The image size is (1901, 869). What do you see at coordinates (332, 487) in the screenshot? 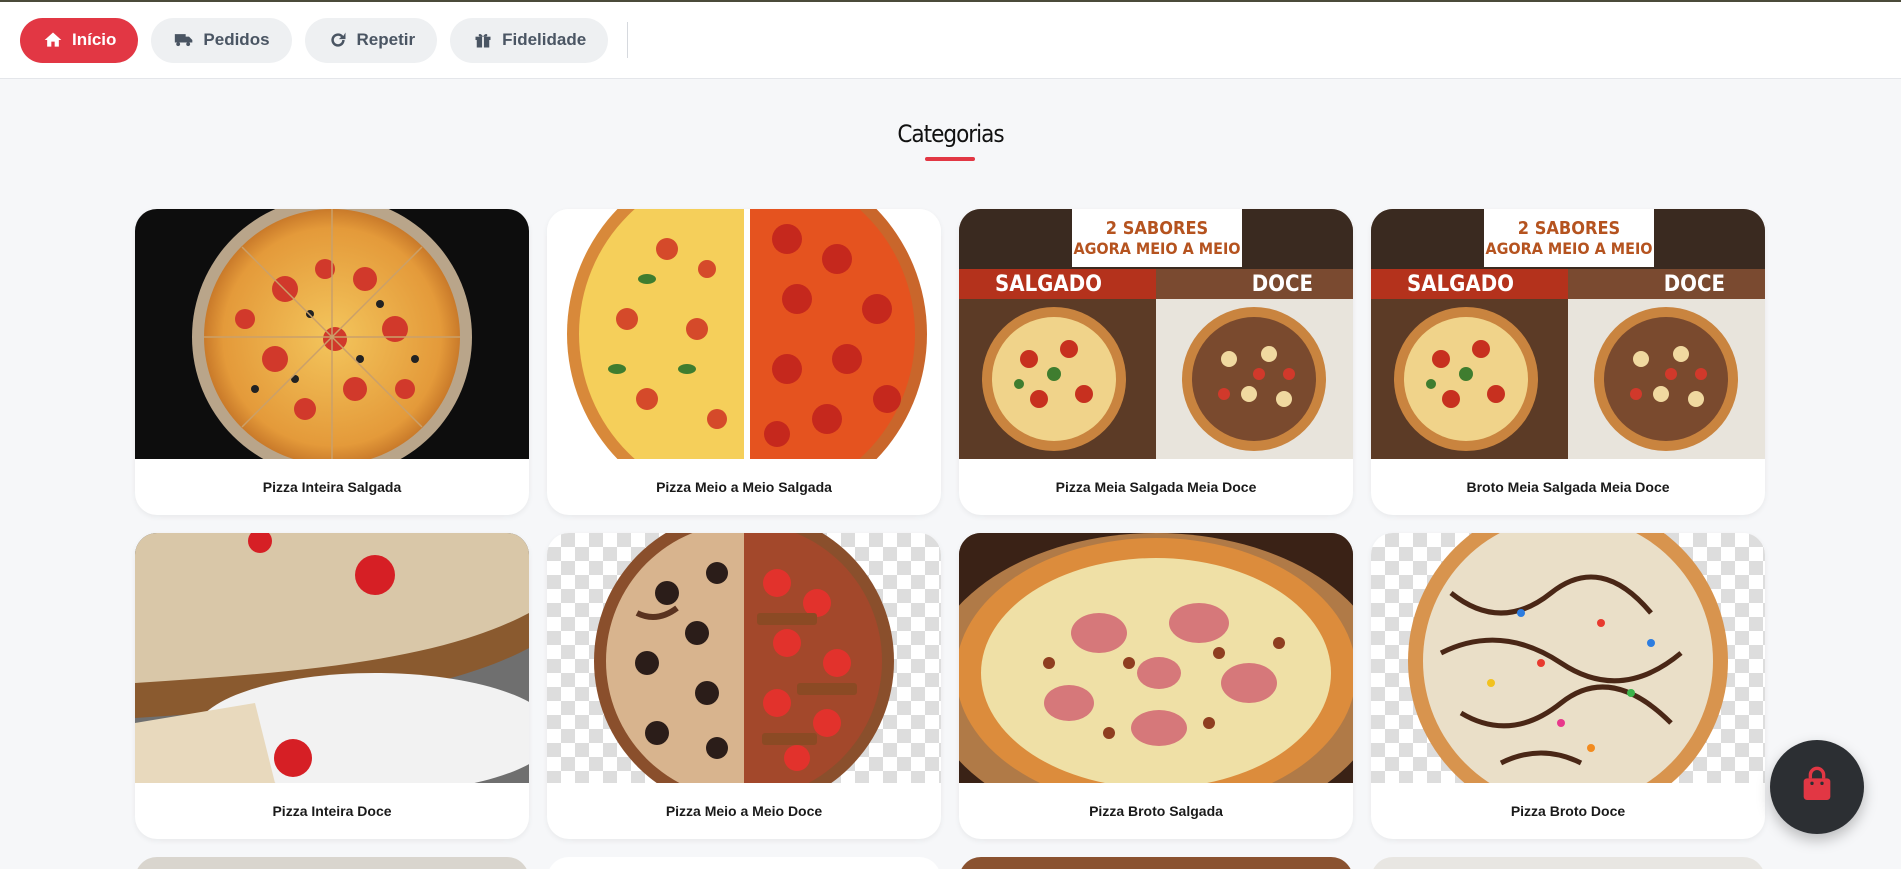
I see `category-label: Pizza Inteira Salgada` at bounding box center [332, 487].